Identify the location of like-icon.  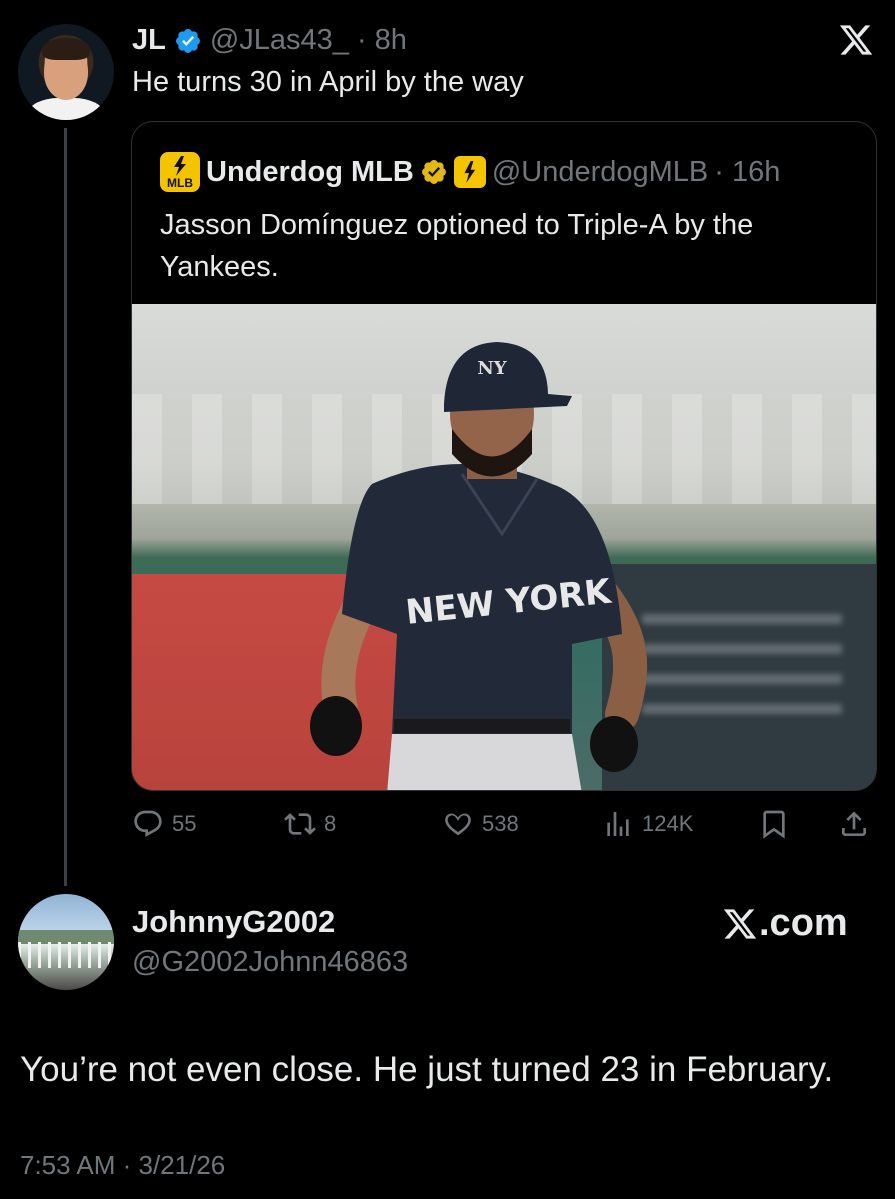
(458, 824).